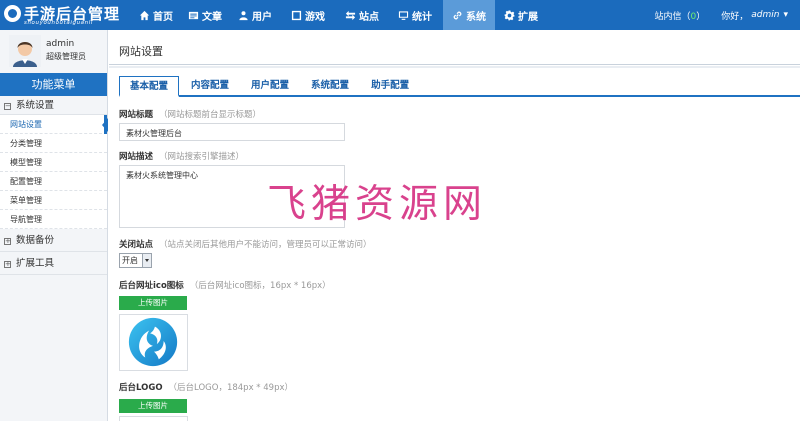 The width and height of the screenshot is (800, 421). I want to click on nav-user: 用户, so click(255, 15).